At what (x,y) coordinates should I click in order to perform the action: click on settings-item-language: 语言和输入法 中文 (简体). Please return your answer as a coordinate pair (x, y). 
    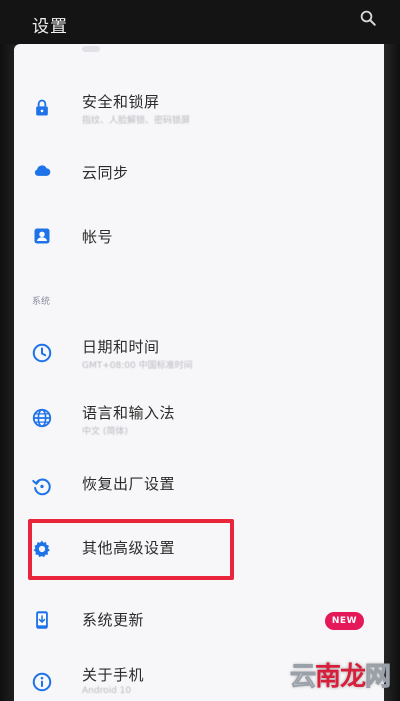
    Looking at the image, I should click on (199, 429).